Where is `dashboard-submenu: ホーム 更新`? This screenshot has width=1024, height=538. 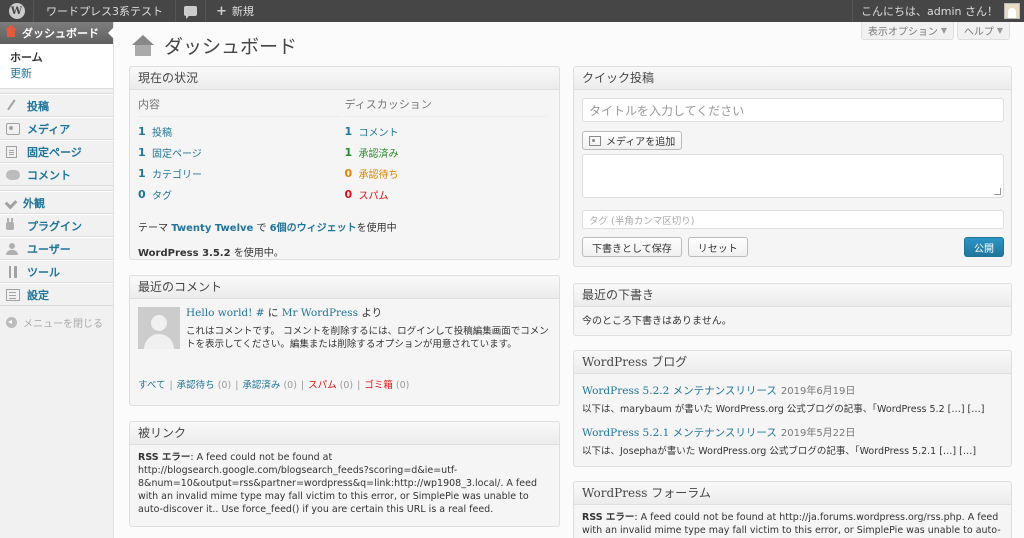 dashboard-submenu: ホーム 更新 is located at coordinates (56, 66).